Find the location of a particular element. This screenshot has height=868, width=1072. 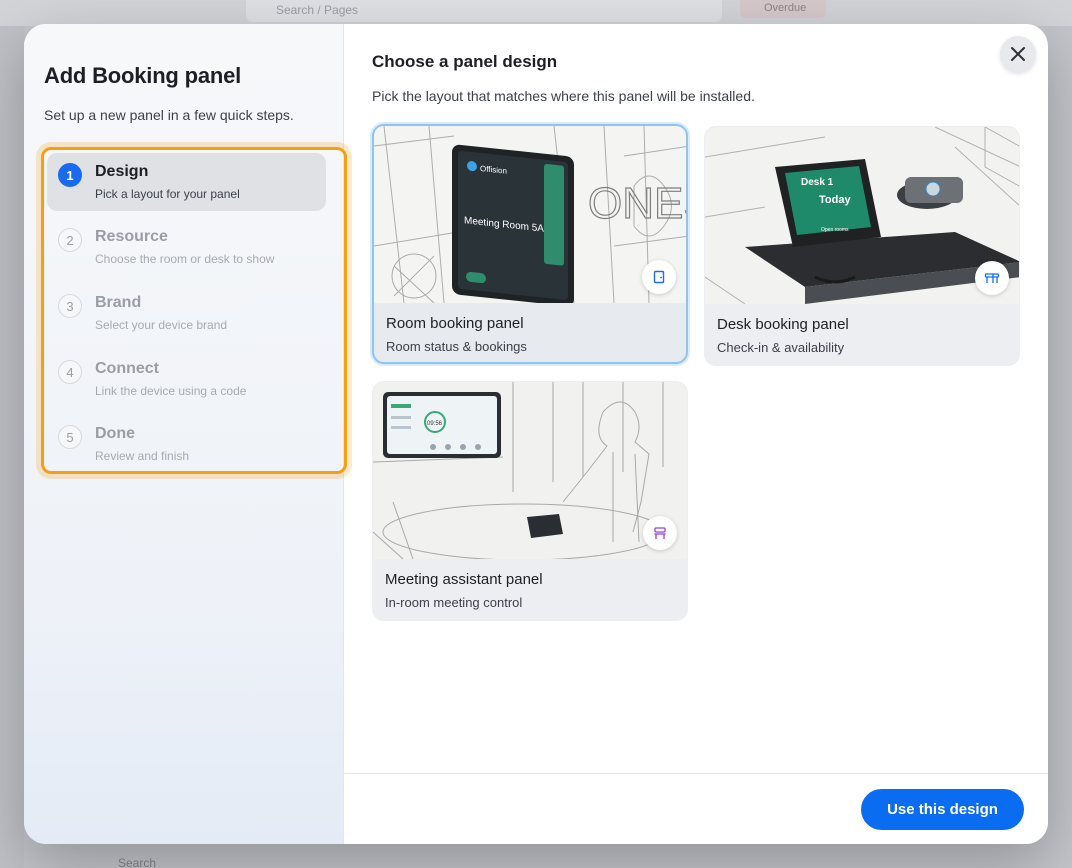

card-room-booking-panel: ONES Offision Meeting Room 5A Room booki is located at coordinates (530, 244).